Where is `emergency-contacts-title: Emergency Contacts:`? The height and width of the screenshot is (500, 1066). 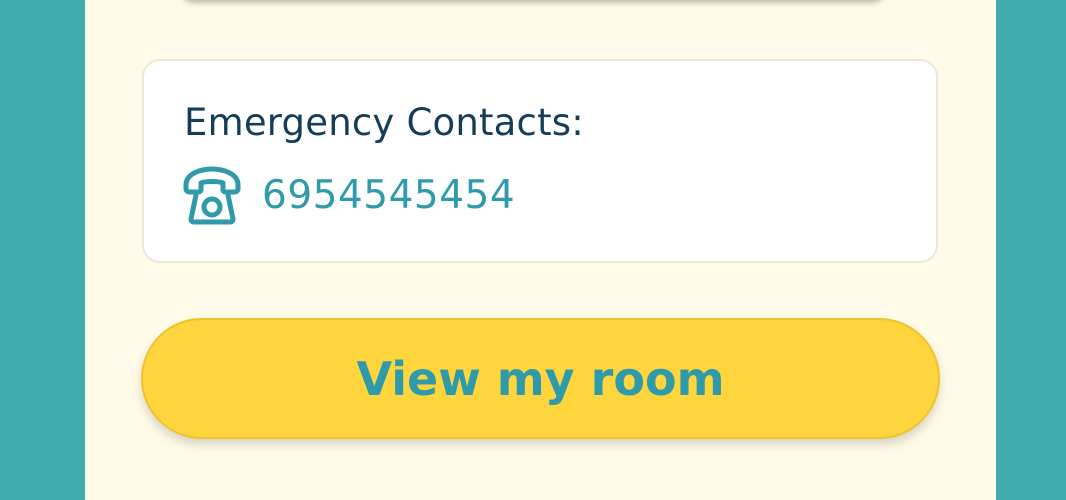 emergency-contacts-title: Emergency Contacts: is located at coordinates (384, 122).